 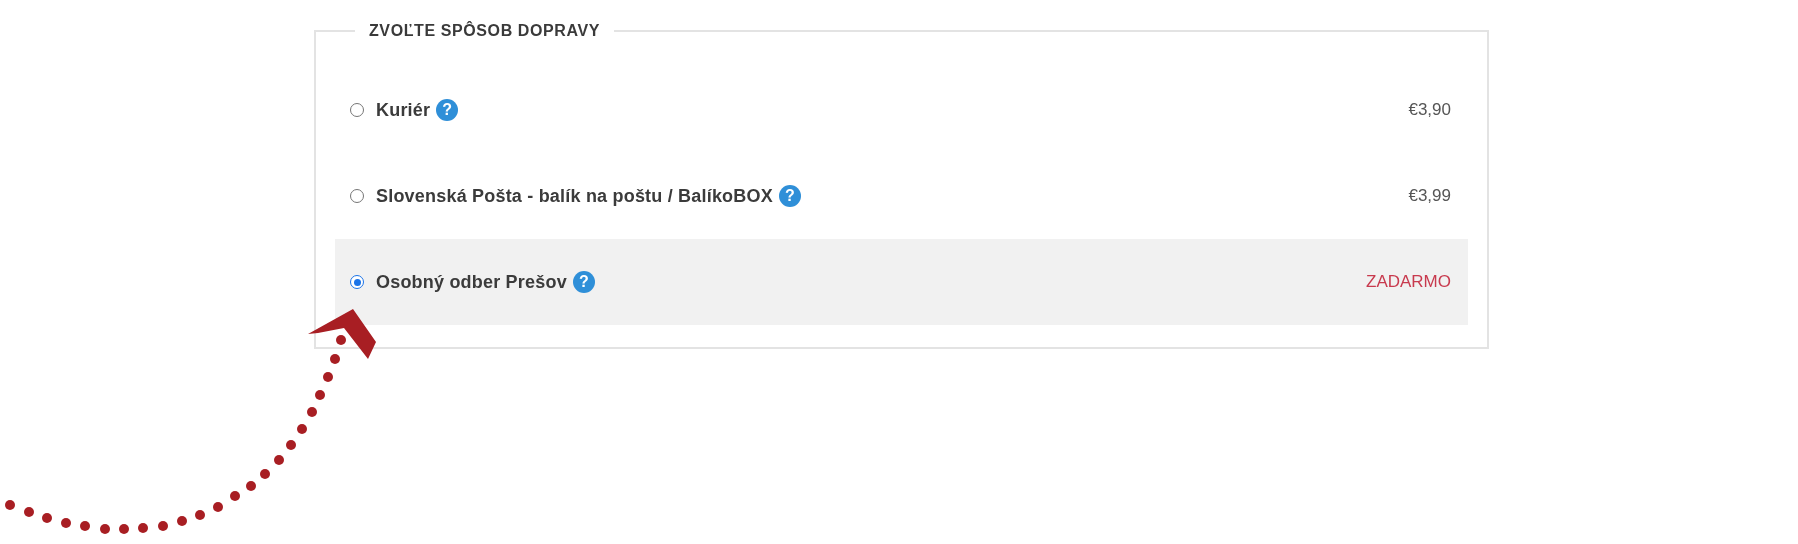 I want to click on option-label: Kuriér, so click(x=403, y=110).